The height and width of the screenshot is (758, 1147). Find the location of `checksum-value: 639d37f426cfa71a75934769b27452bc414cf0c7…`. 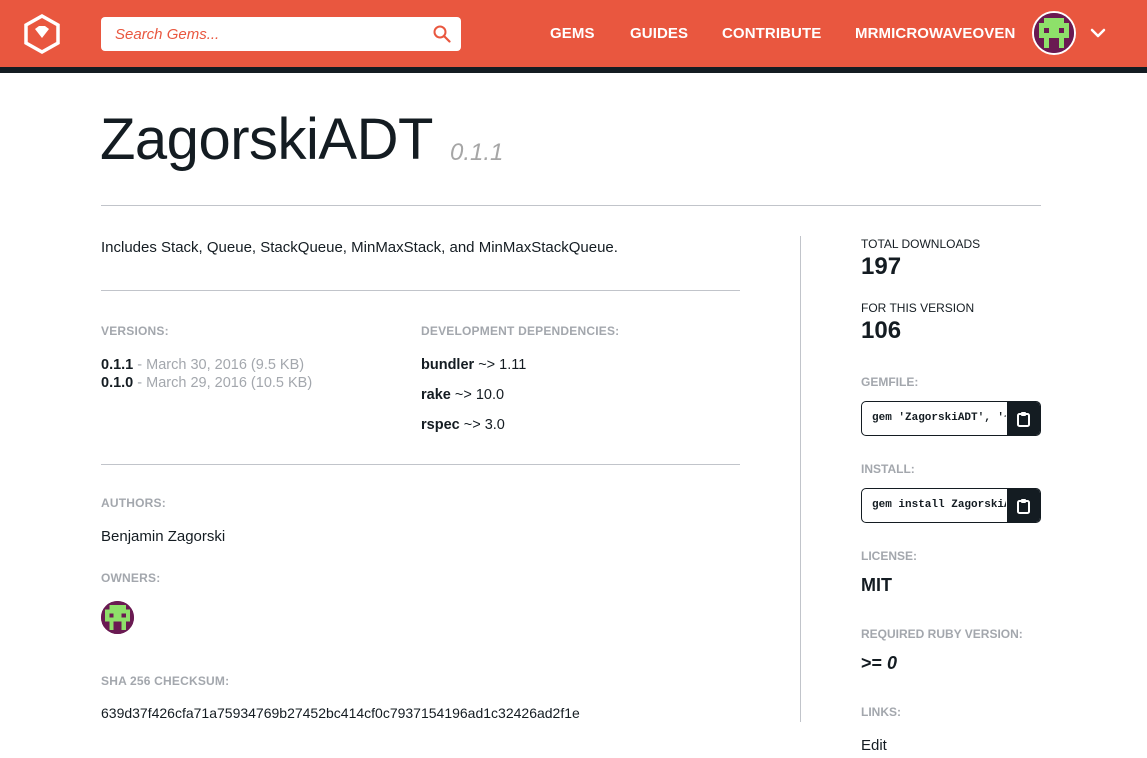

checksum-value: 639d37f426cfa71a75934769b27452bc414cf0c7… is located at coordinates (340, 713).